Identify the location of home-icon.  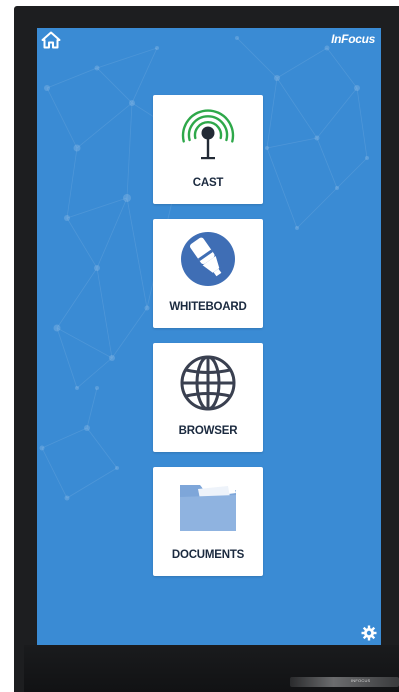
(51, 40).